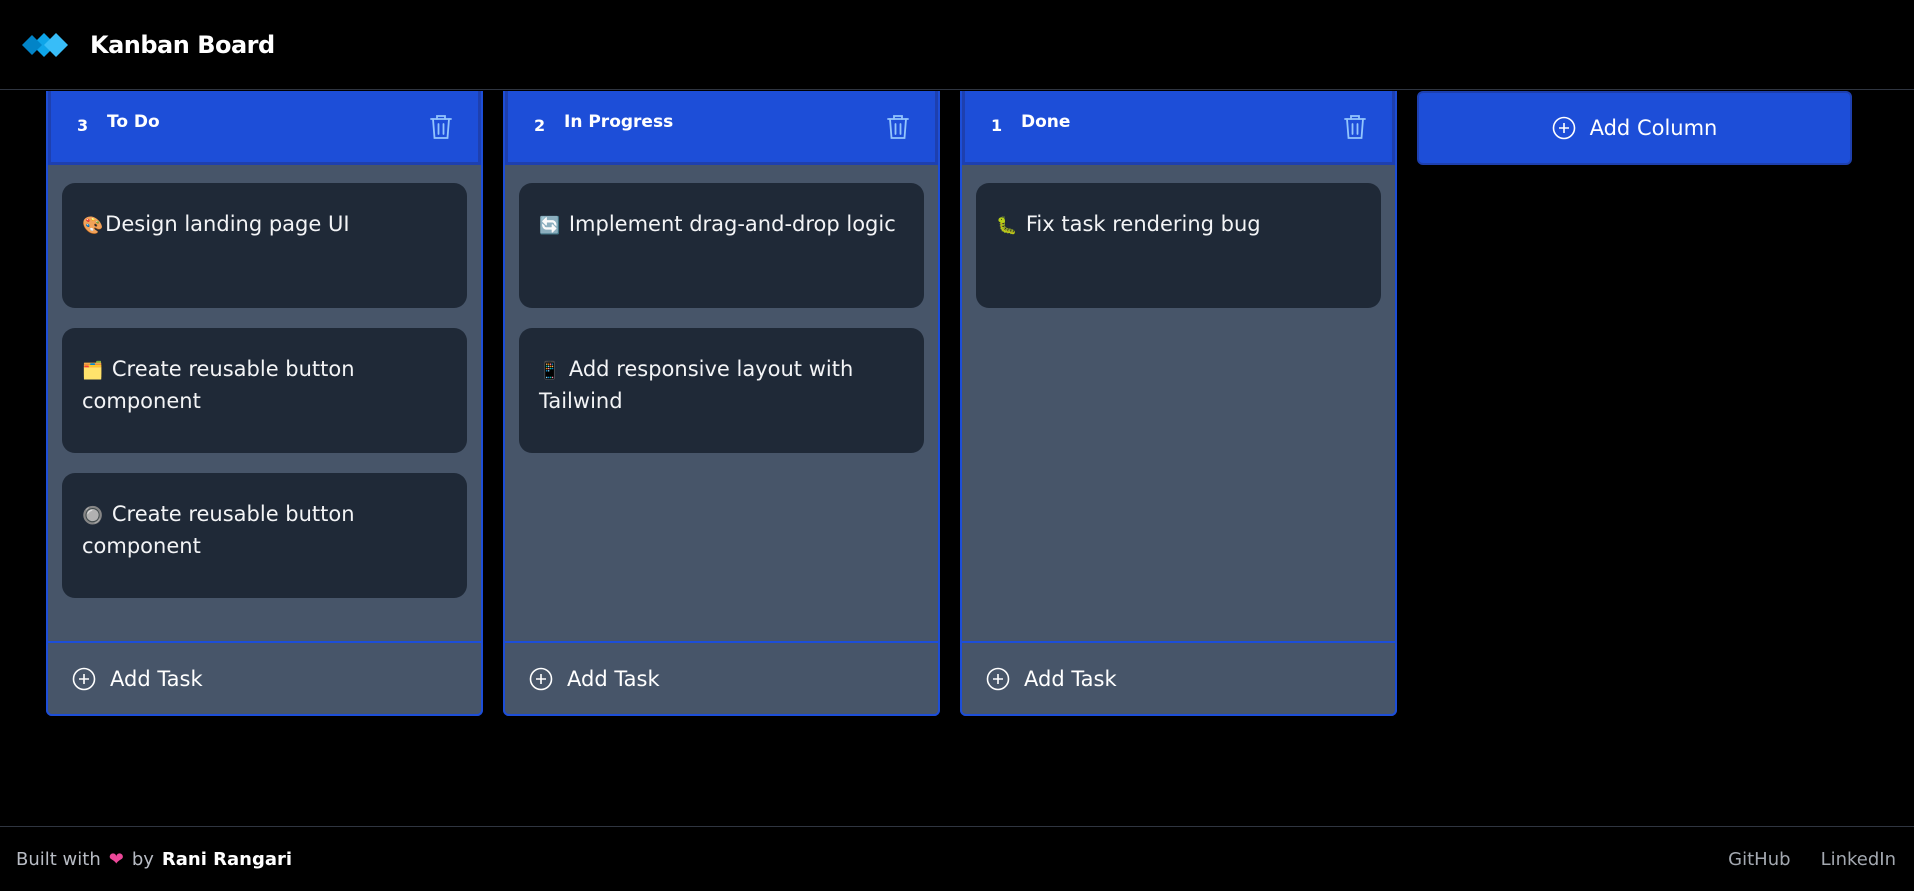  I want to click on author-name: Rani Rangari, so click(227, 859).